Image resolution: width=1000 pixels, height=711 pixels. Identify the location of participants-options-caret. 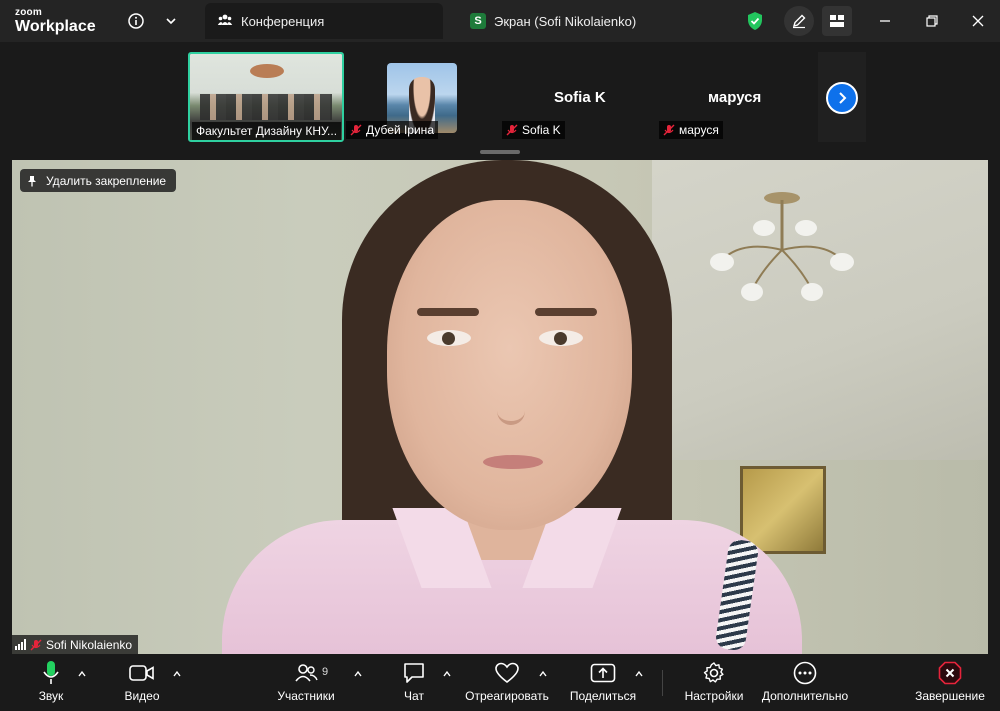
(358, 674).